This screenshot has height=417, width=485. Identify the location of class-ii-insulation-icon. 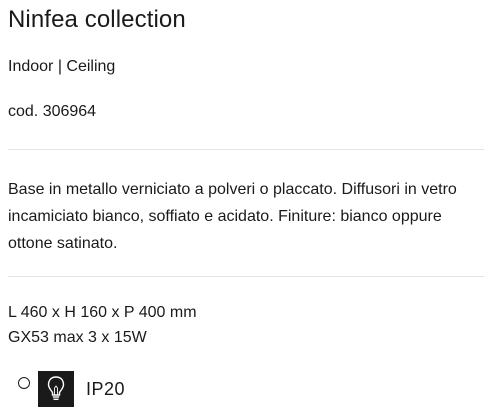
(23, 389).